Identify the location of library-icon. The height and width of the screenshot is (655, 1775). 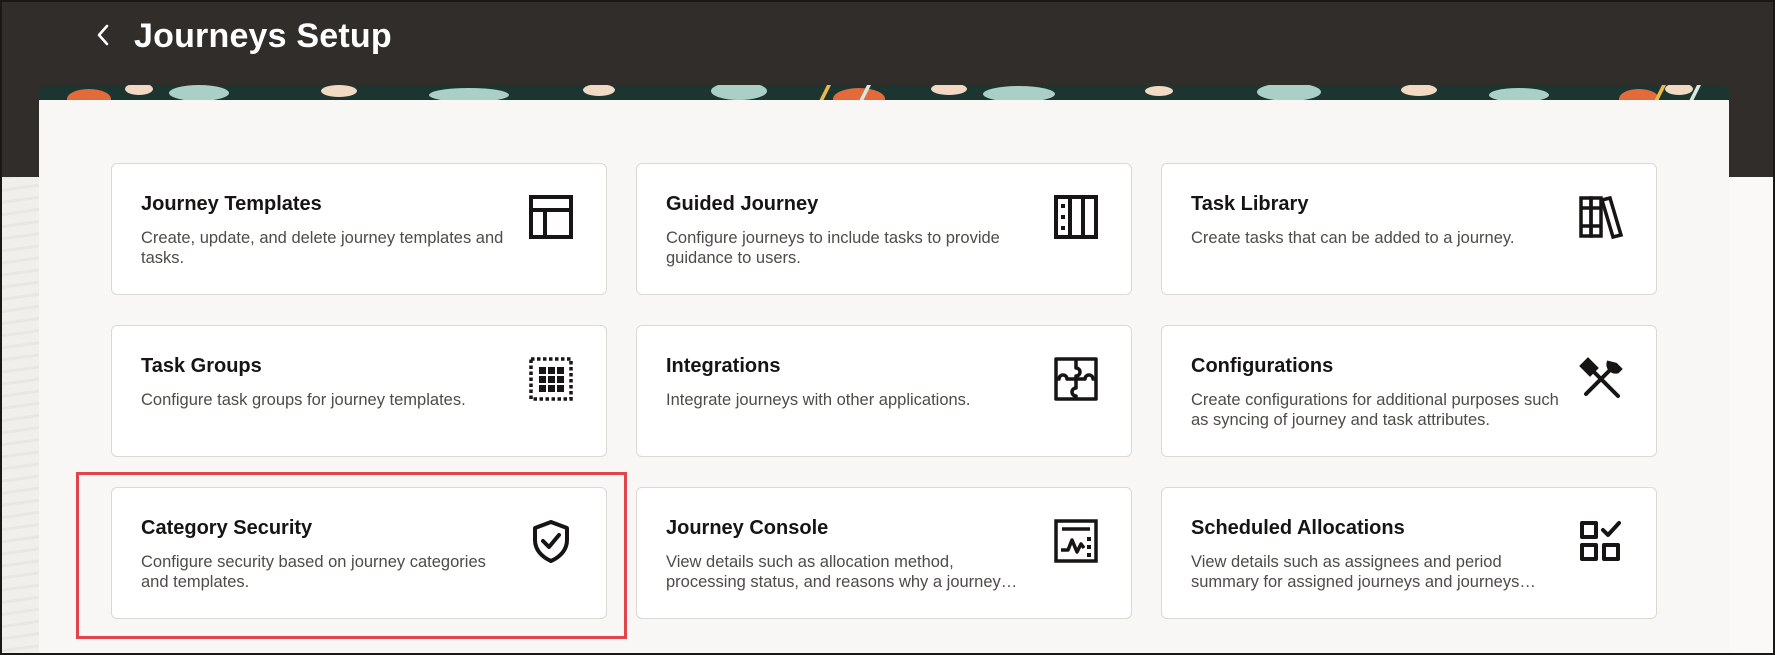
(1601, 217).